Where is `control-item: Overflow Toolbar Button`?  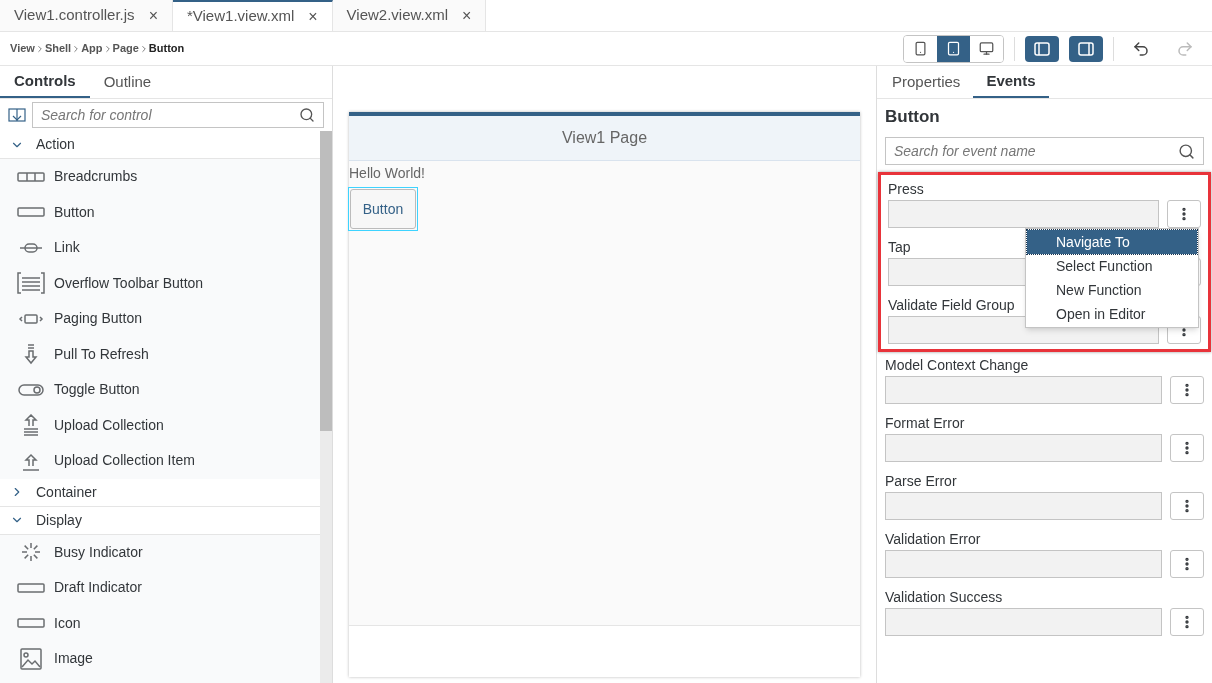 control-item: Overflow Toolbar Button is located at coordinates (160, 283).